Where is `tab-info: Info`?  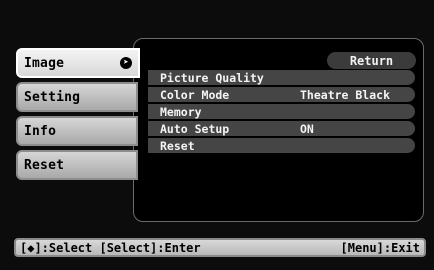
tab-info: Info is located at coordinates (77, 131).